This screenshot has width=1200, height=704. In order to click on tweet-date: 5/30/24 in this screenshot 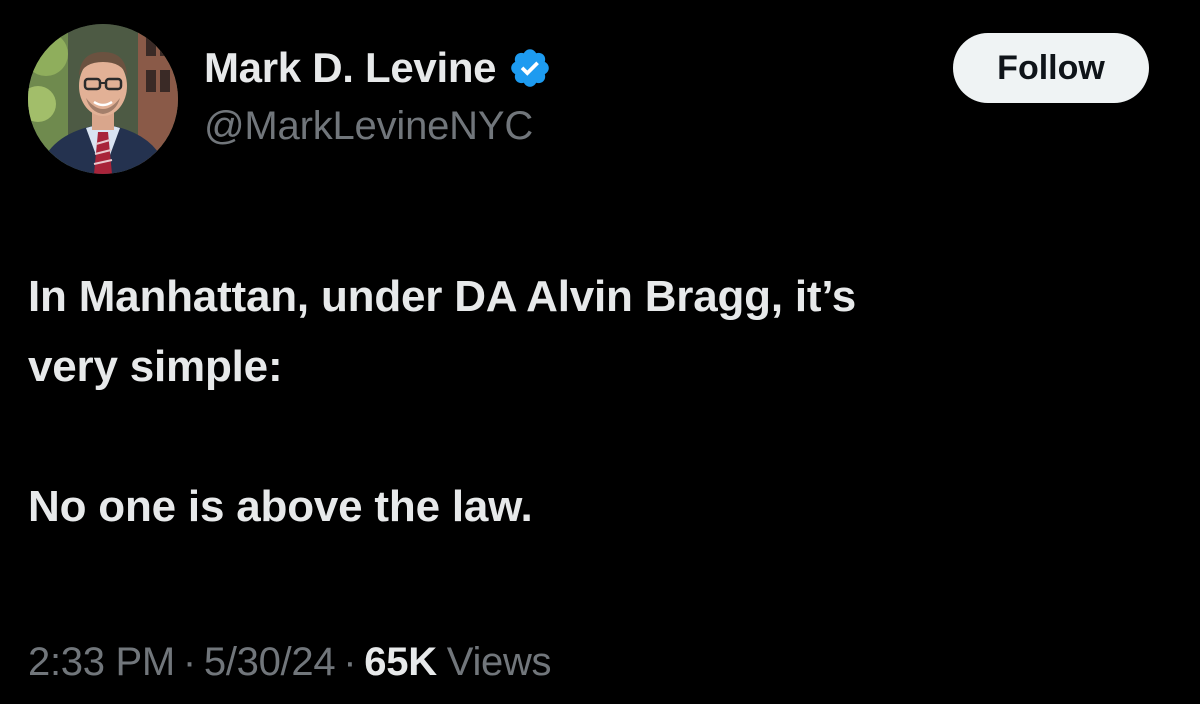, I will do `click(270, 662)`.